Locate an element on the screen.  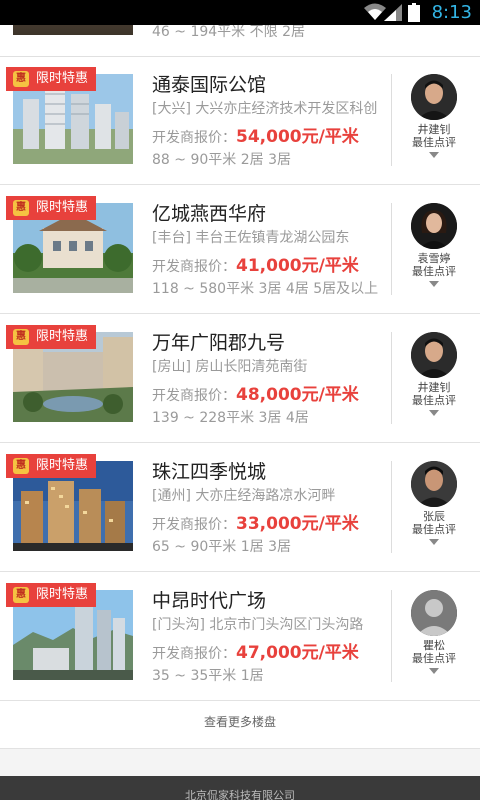
listing-address: [门头沟] 北京市门头沟区门头沟路 is located at coordinates (258, 625).